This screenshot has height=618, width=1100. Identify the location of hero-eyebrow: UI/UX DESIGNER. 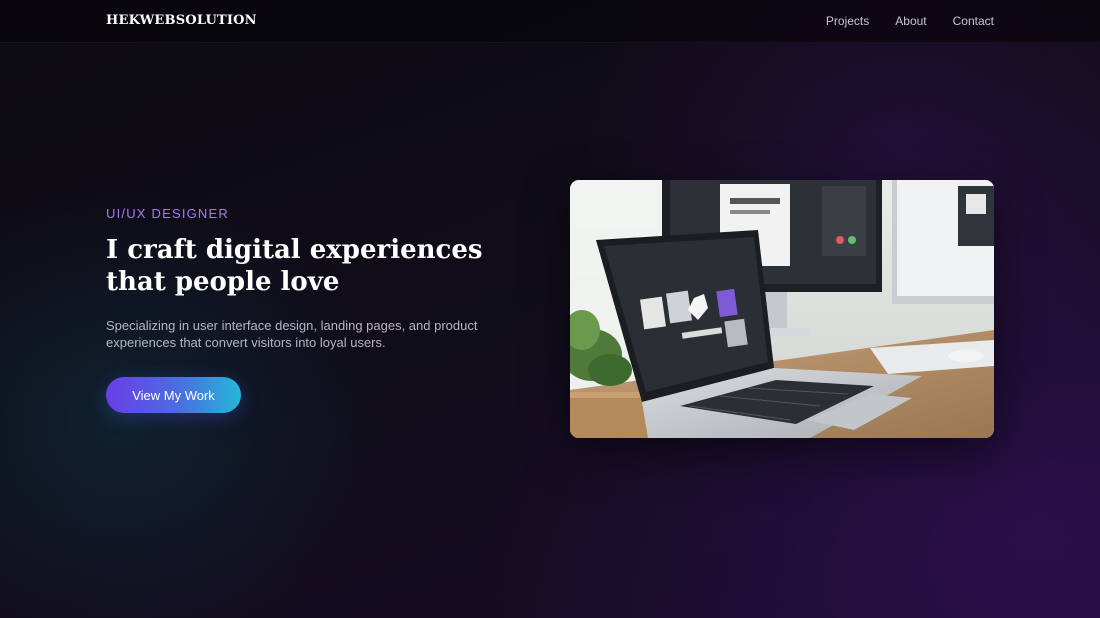
(167, 213).